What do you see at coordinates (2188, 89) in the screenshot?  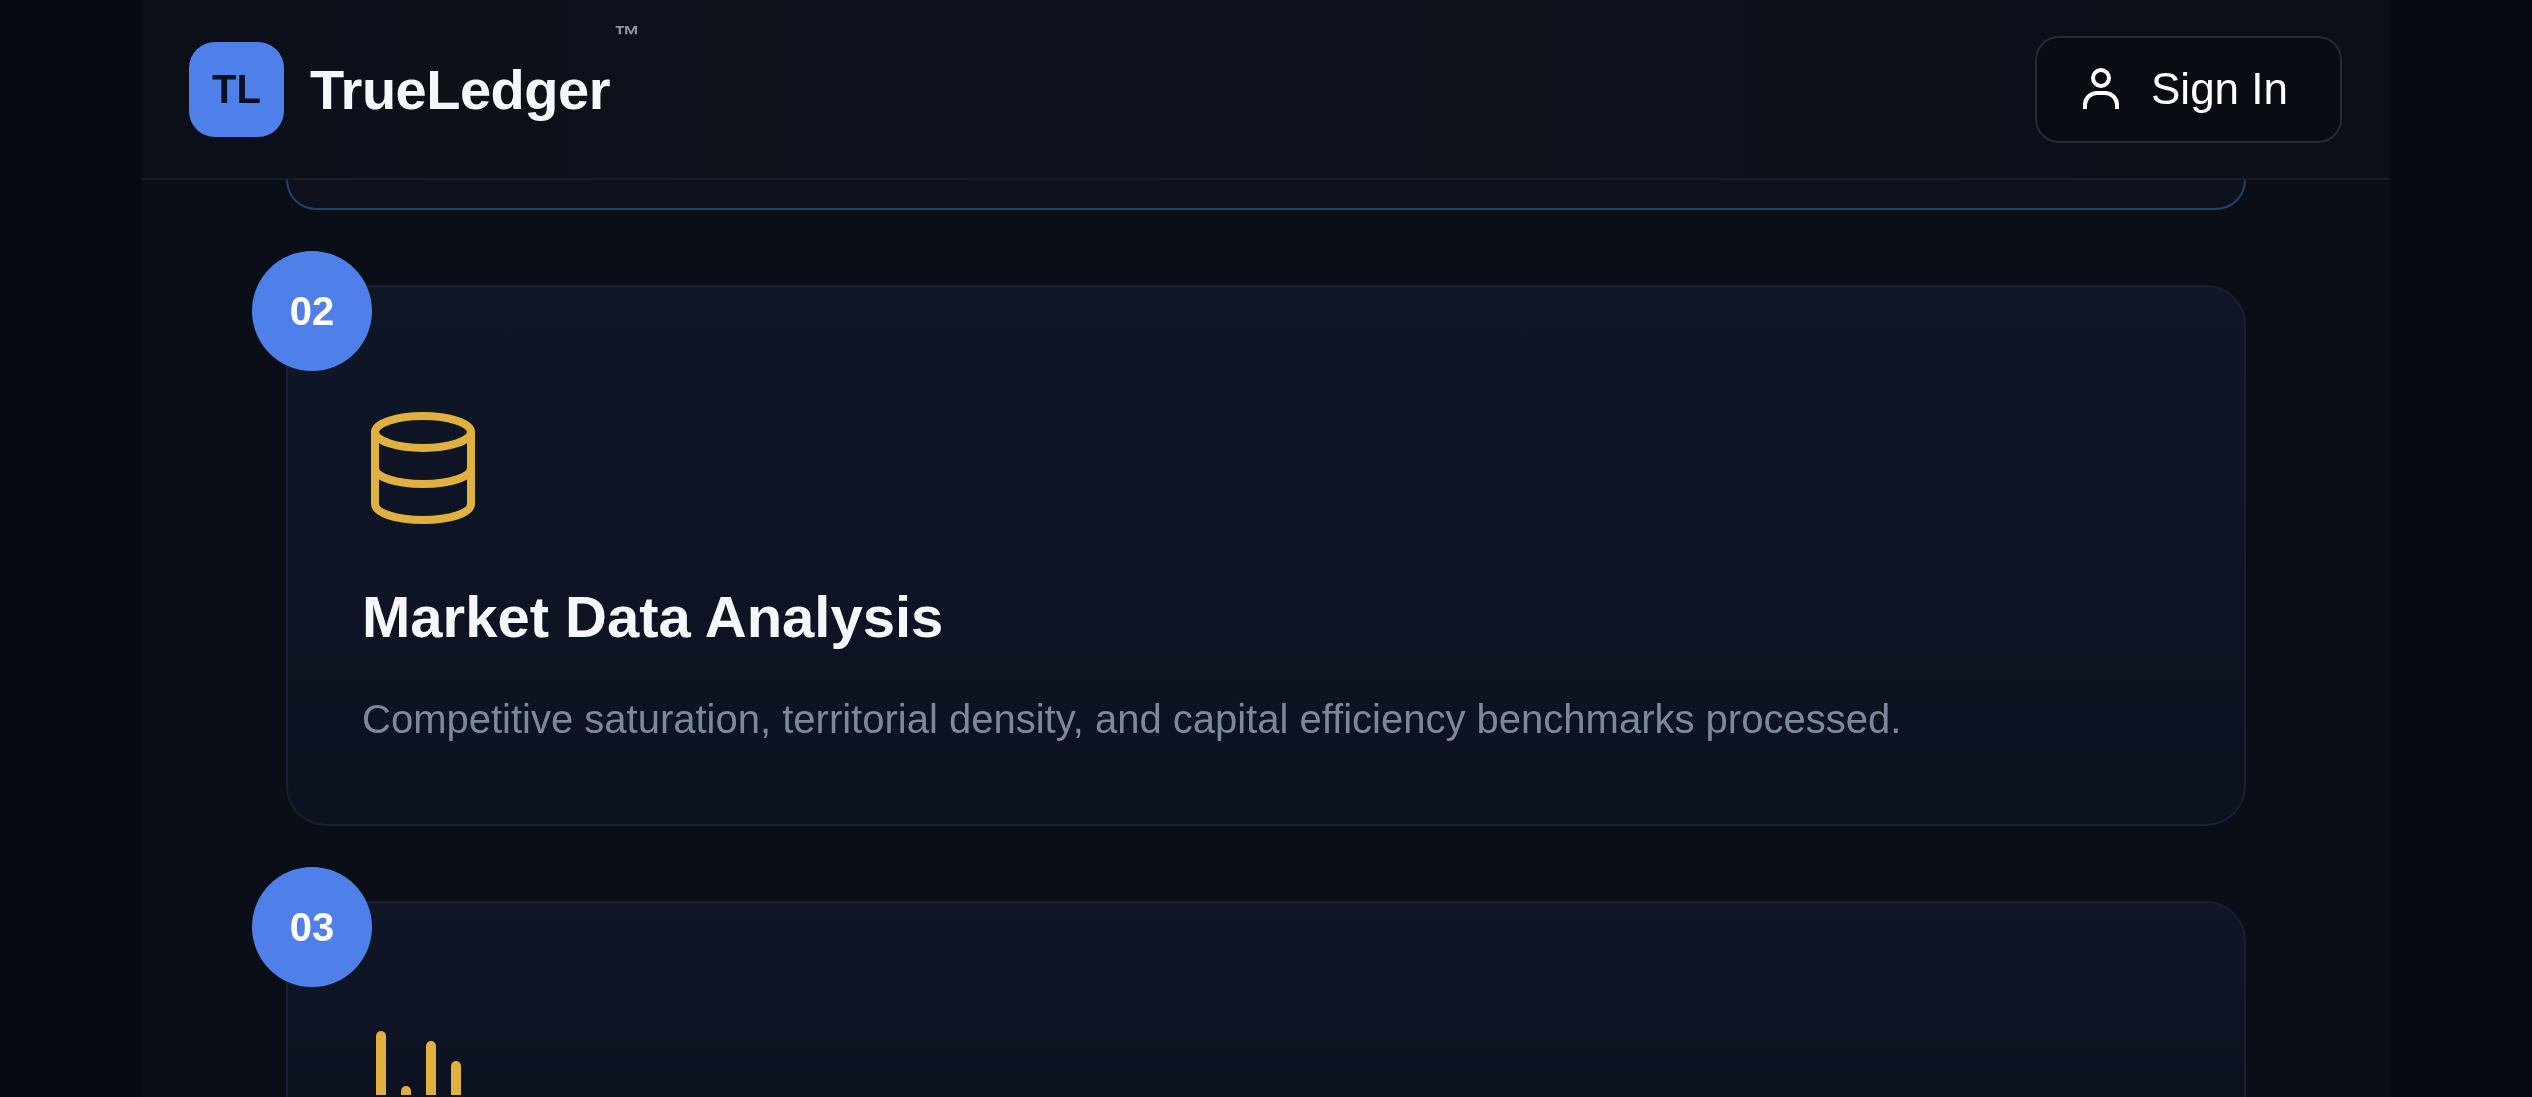 I see `sign-in-button: Sign In` at bounding box center [2188, 89].